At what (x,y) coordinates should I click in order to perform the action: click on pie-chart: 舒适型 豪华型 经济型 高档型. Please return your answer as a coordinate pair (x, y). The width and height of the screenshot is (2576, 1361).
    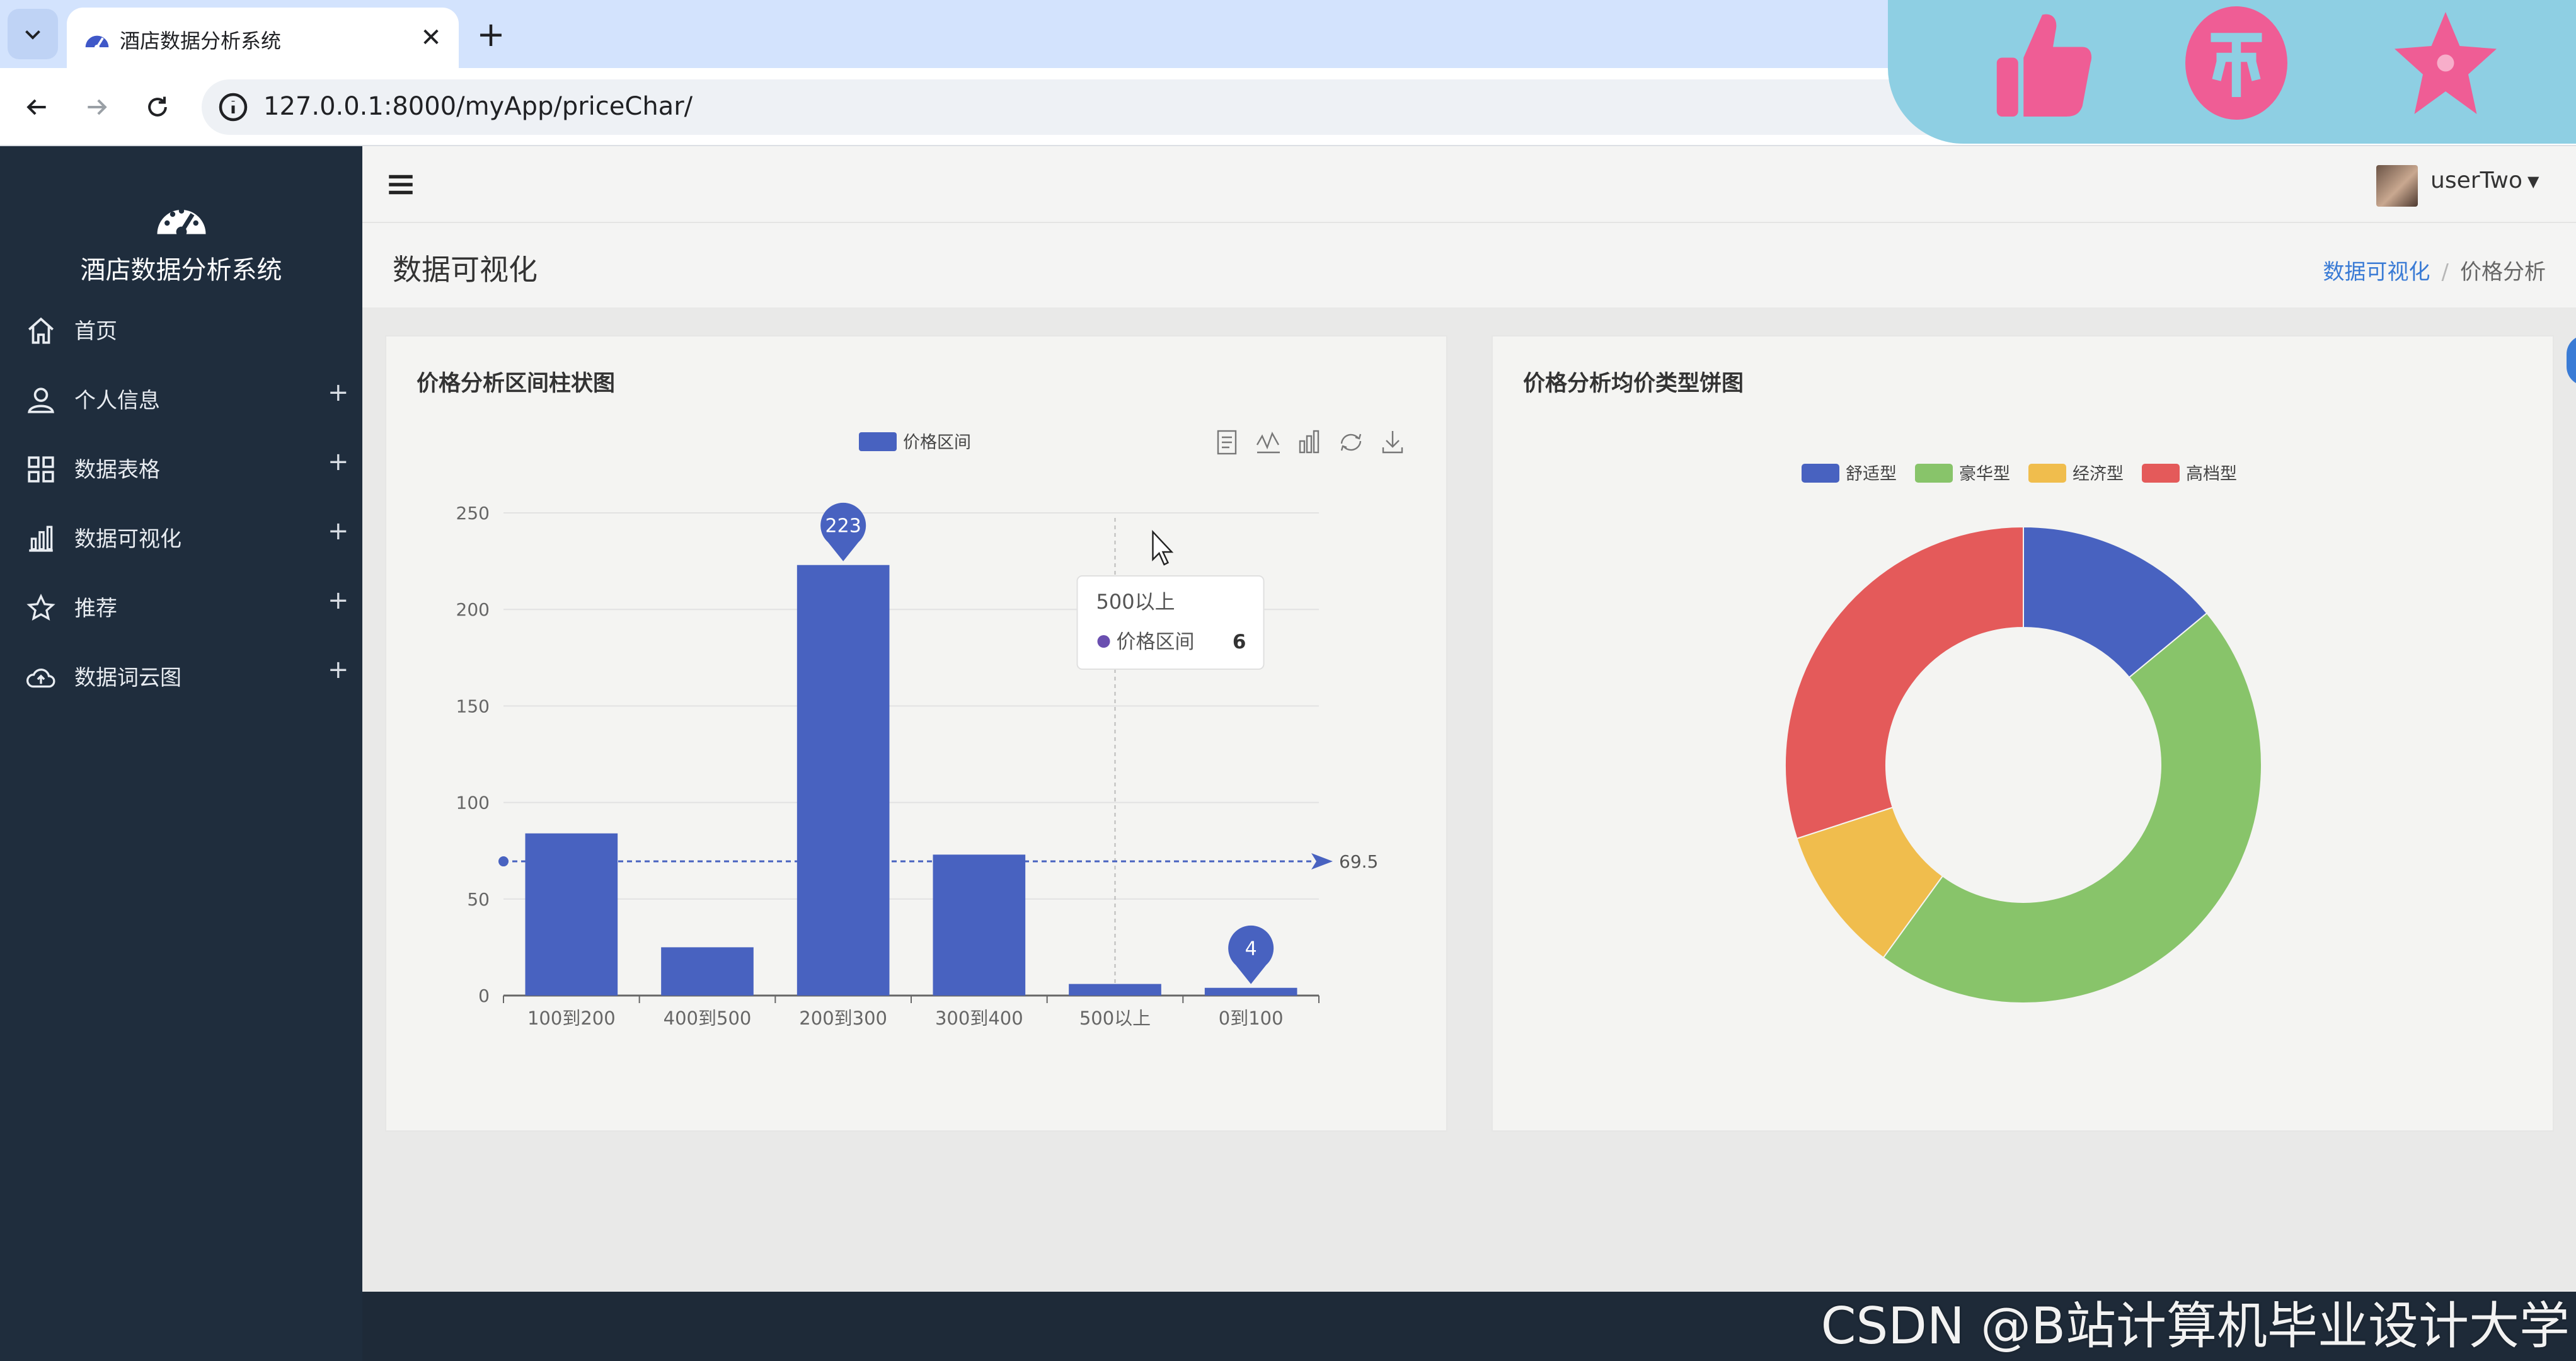
    Looking at the image, I should click on (2023, 734).